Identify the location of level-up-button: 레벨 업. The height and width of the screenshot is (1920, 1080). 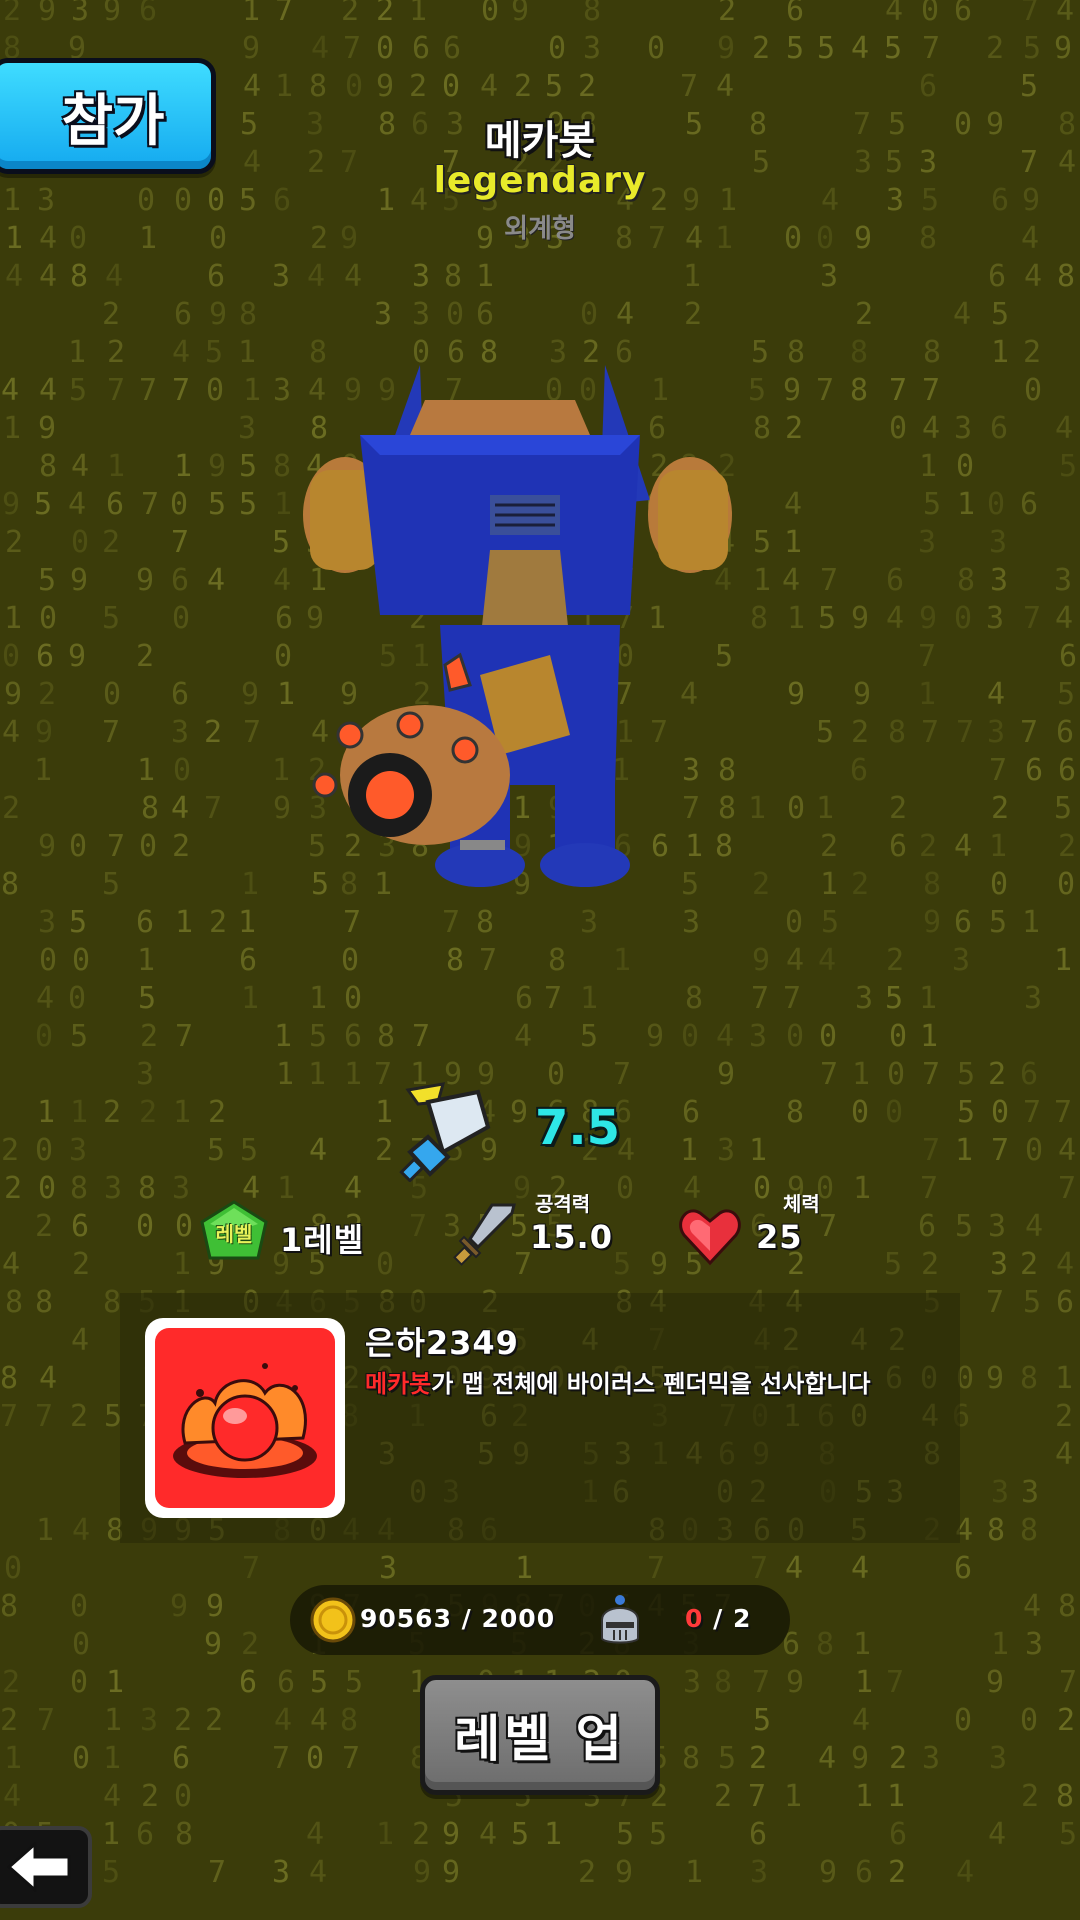
(540, 1735).